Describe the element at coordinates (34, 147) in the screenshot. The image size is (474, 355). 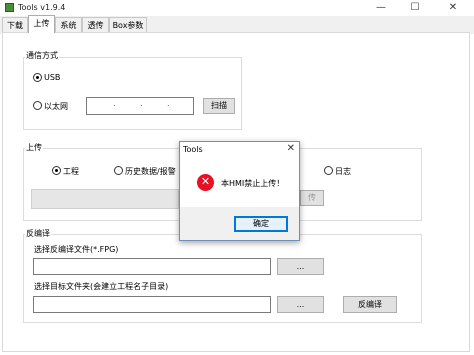
I see `upload-group-label: 上传` at that location.